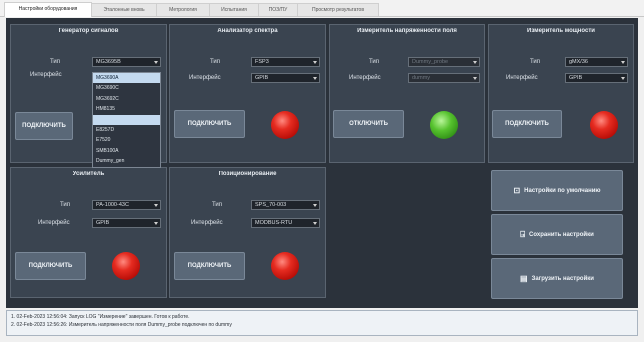 The height and width of the screenshot is (342, 644). What do you see at coordinates (183, 9) in the screenshot?
I see `tab-metrology: Метрология` at bounding box center [183, 9].